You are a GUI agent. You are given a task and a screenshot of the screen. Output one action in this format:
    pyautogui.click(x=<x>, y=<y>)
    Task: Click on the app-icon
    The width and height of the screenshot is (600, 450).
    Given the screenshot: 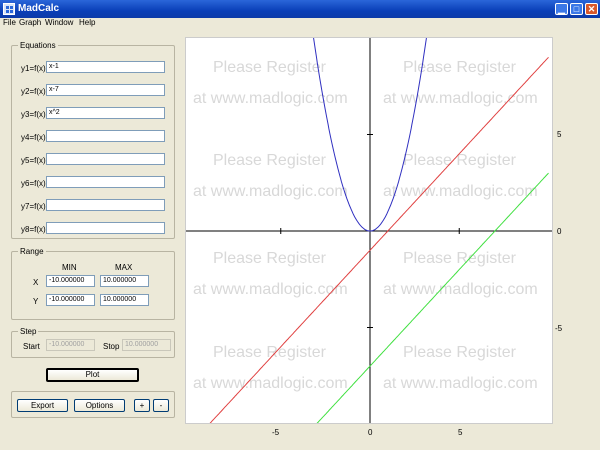 What is the action you would take?
    pyautogui.click(x=9, y=9)
    